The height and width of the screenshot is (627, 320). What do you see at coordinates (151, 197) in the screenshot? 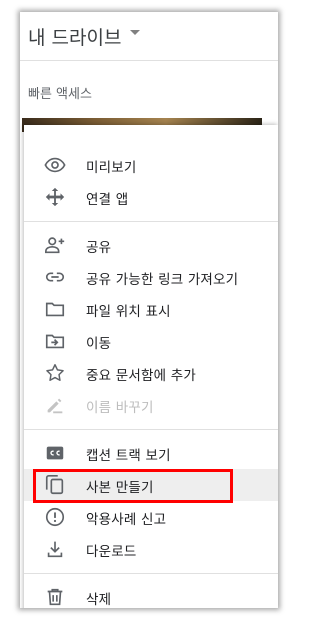
I see `menu-item-connected-apps: 연결 앱` at bounding box center [151, 197].